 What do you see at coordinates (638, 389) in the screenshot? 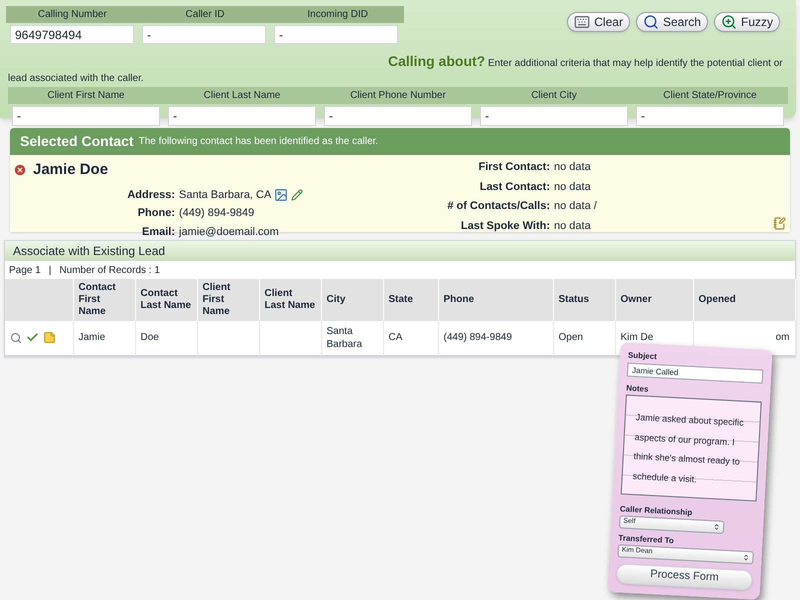
I see `form-label: Notes` at bounding box center [638, 389].